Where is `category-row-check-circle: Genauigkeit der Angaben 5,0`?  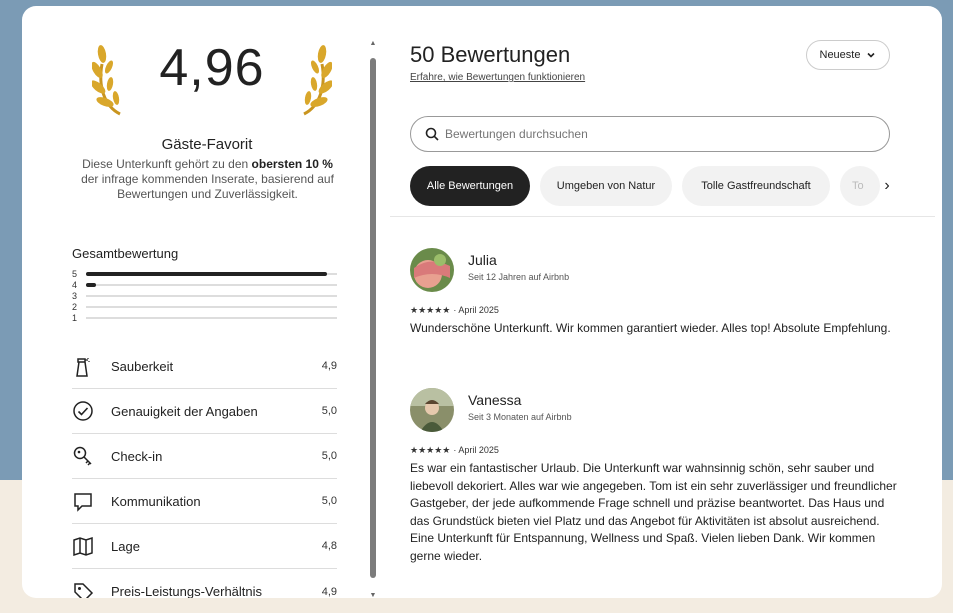 category-row-check-circle: Genauigkeit der Angaben 5,0 is located at coordinates (204, 411).